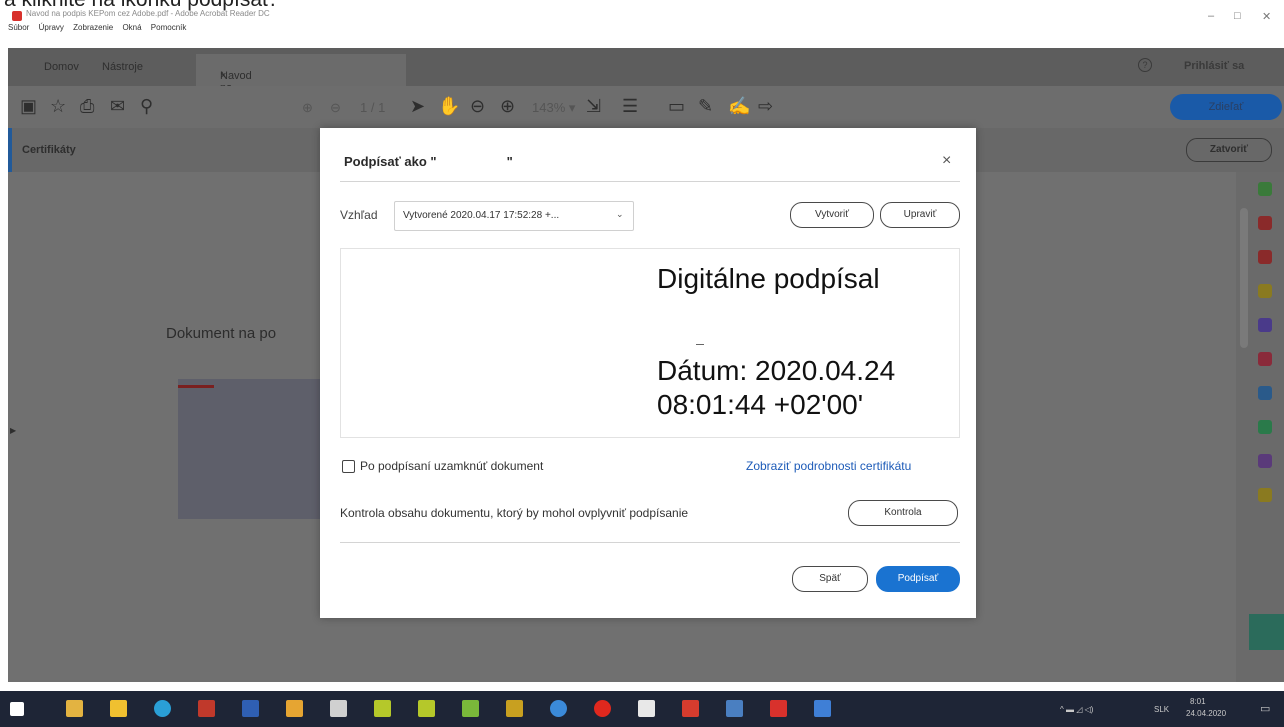 This screenshot has height=727, width=1284. Describe the element at coordinates (146, 106) in the screenshot. I see `search-icon: ⚲` at that location.